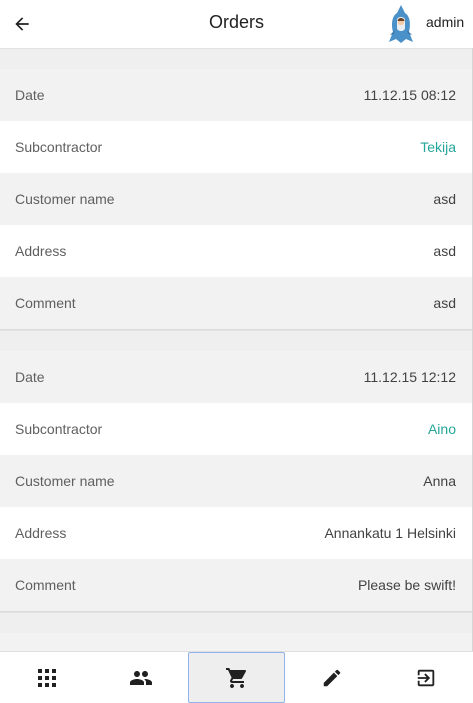  What do you see at coordinates (439, 481) in the screenshot?
I see `field-value: Anna` at bounding box center [439, 481].